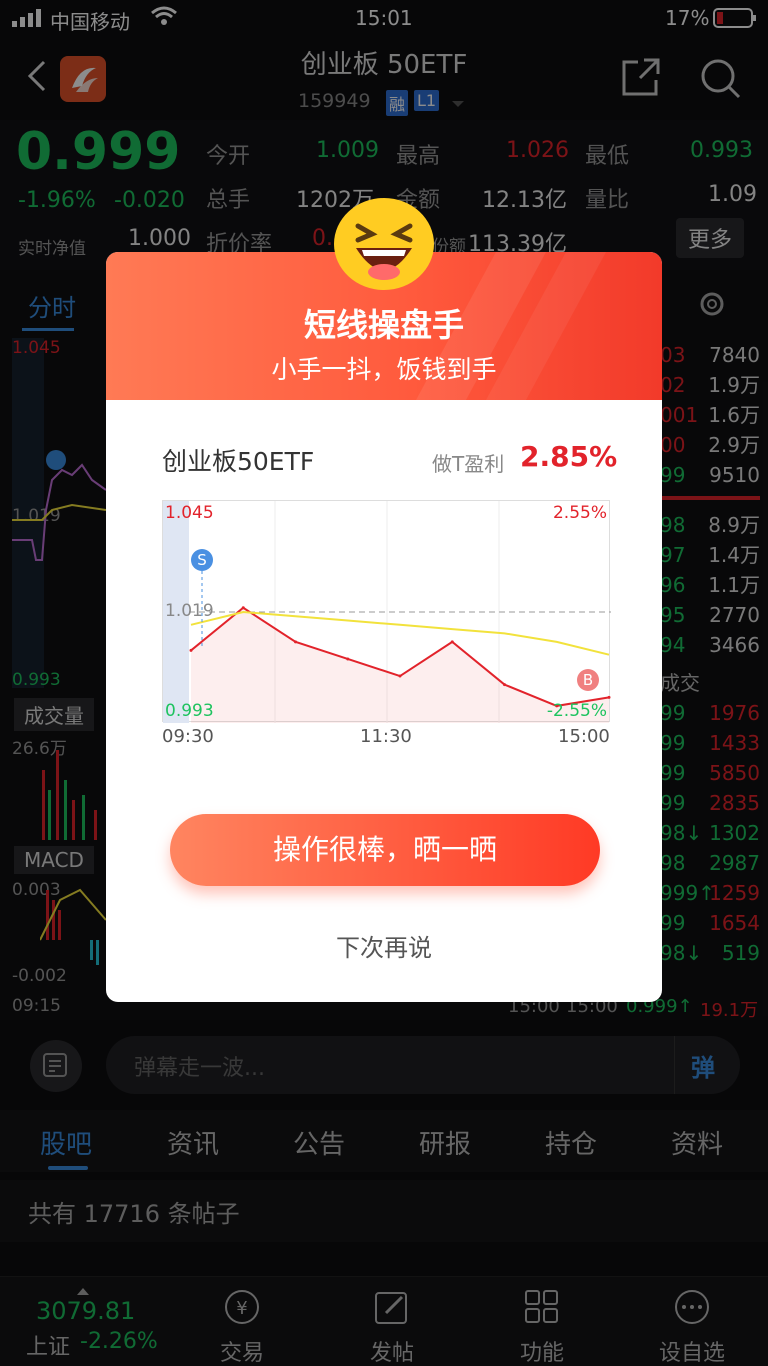  What do you see at coordinates (579, 513) in the screenshot?
I see `chart-pct-top: 2.55%` at bounding box center [579, 513].